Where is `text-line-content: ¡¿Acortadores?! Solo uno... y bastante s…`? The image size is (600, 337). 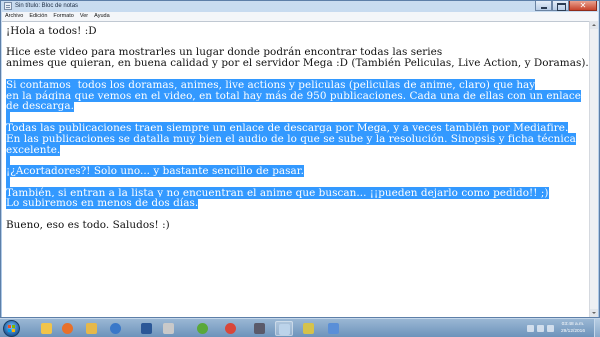 text-line-content: ¡¿Acortadores?! Solo uno... y bastante s… is located at coordinates (155, 171).